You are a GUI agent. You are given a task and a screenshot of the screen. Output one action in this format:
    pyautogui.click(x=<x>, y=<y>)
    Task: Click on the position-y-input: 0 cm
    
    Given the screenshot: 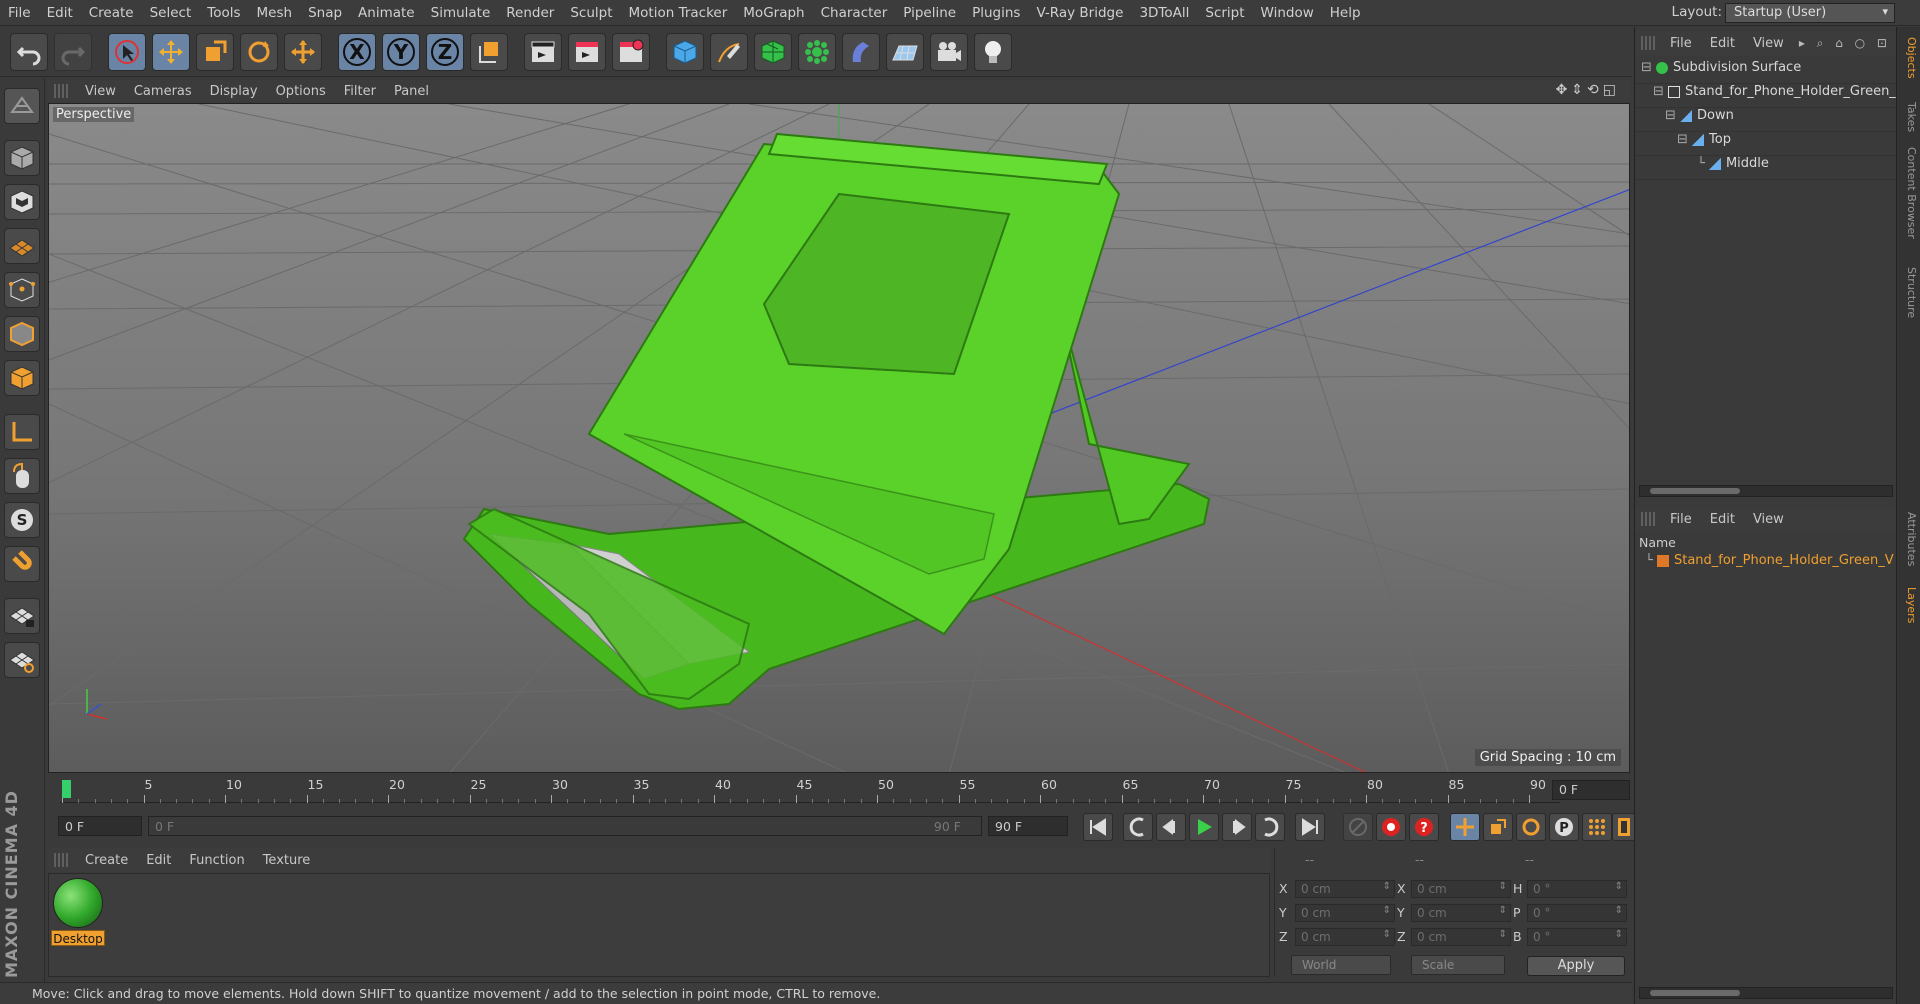 What is the action you would take?
    pyautogui.click(x=1345, y=913)
    